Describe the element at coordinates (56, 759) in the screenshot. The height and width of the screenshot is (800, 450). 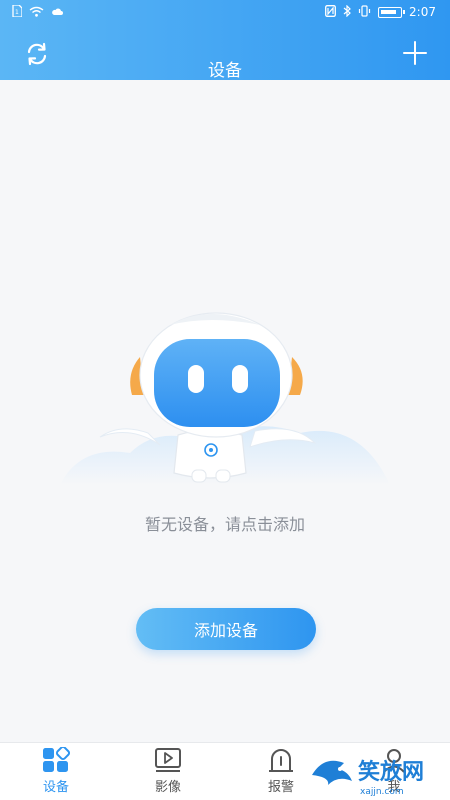
I see `device-grid-icon` at that location.